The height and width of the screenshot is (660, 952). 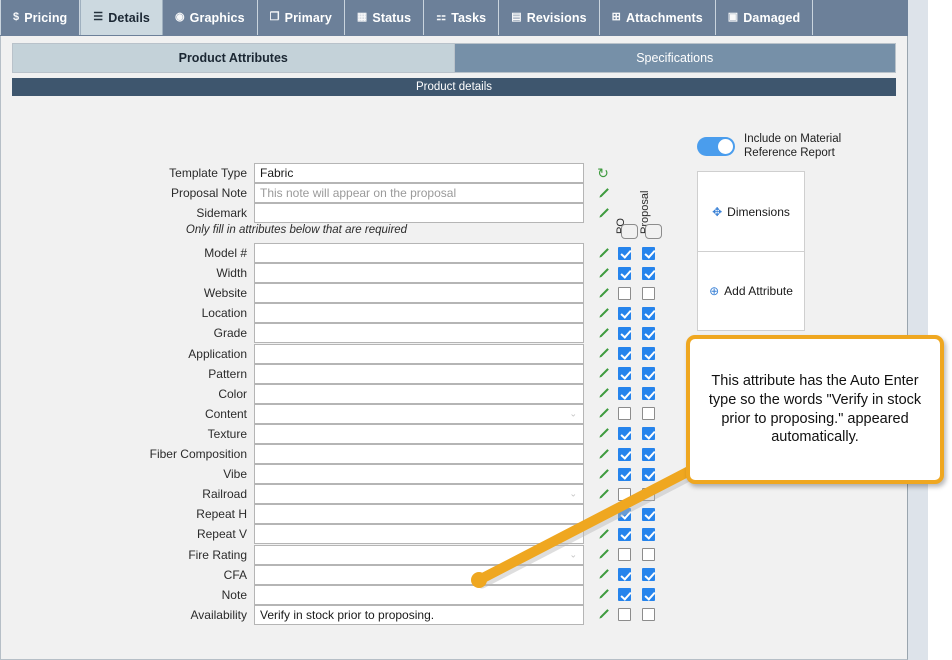 What do you see at coordinates (603, 173) in the screenshot?
I see `refresh-icon: ↻` at bounding box center [603, 173].